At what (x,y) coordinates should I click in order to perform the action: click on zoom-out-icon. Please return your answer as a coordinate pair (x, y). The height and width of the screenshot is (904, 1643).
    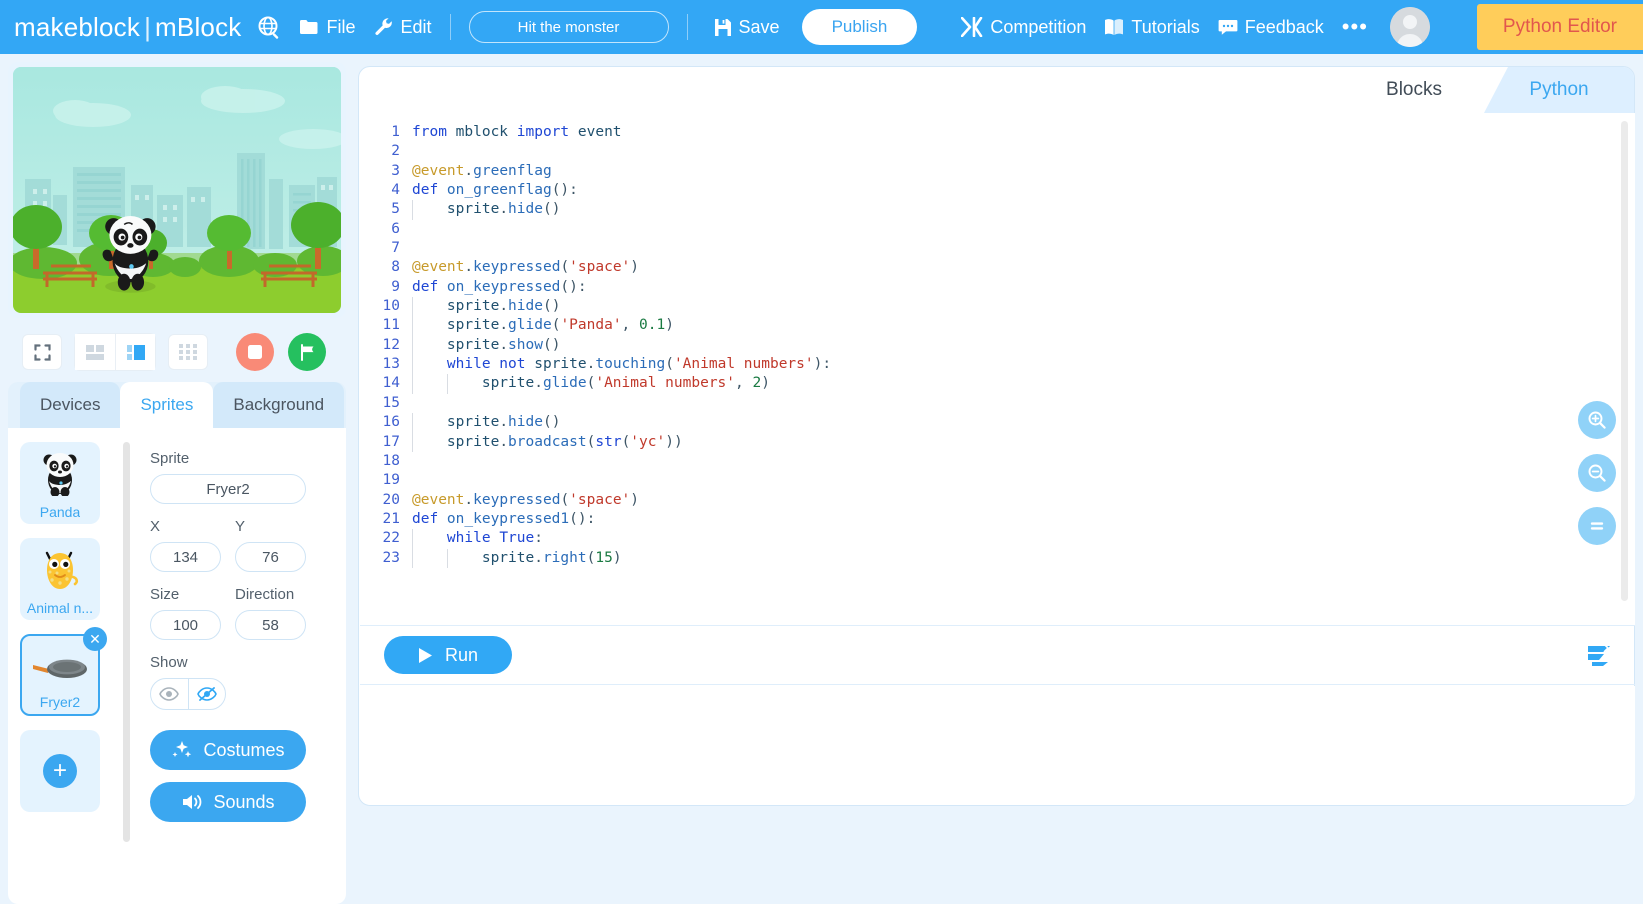
    Looking at the image, I should click on (1597, 473).